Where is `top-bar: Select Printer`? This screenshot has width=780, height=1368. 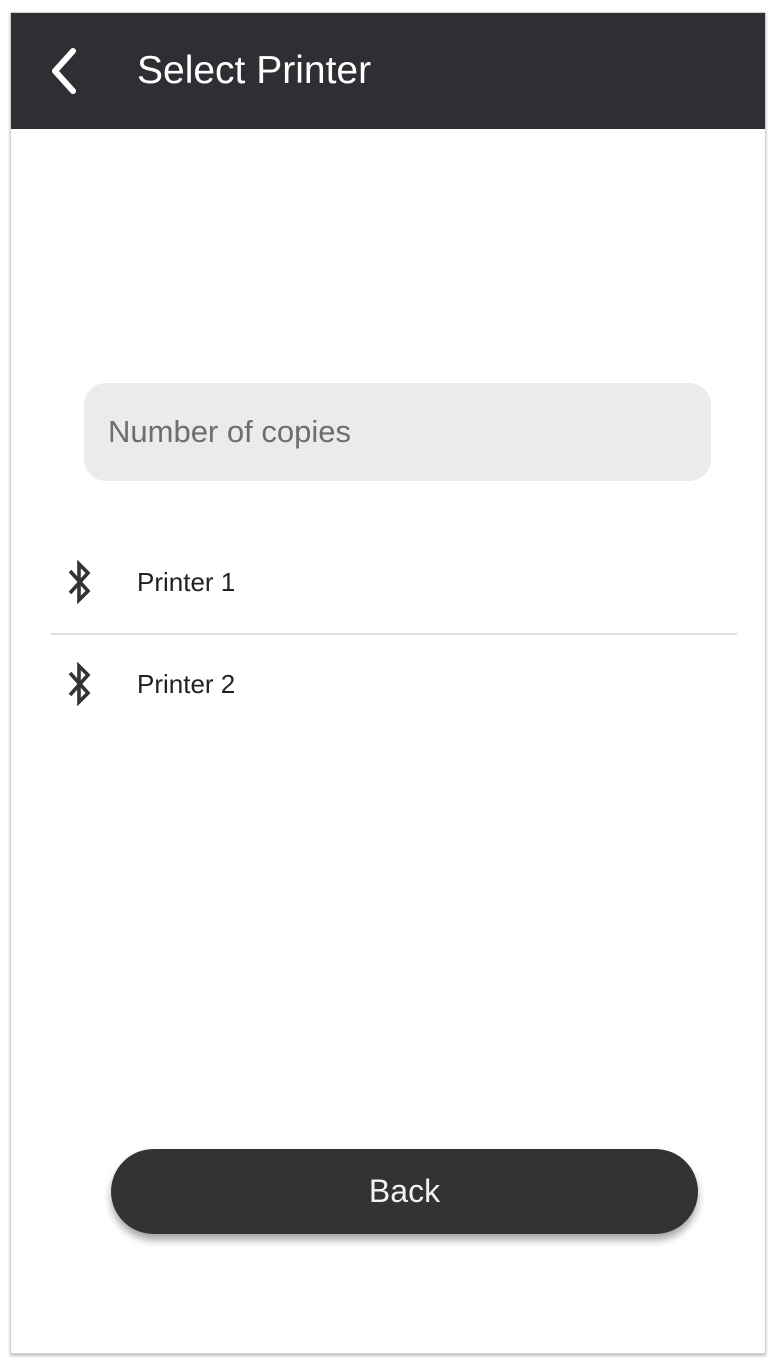 top-bar: Select Printer is located at coordinates (388, 71).